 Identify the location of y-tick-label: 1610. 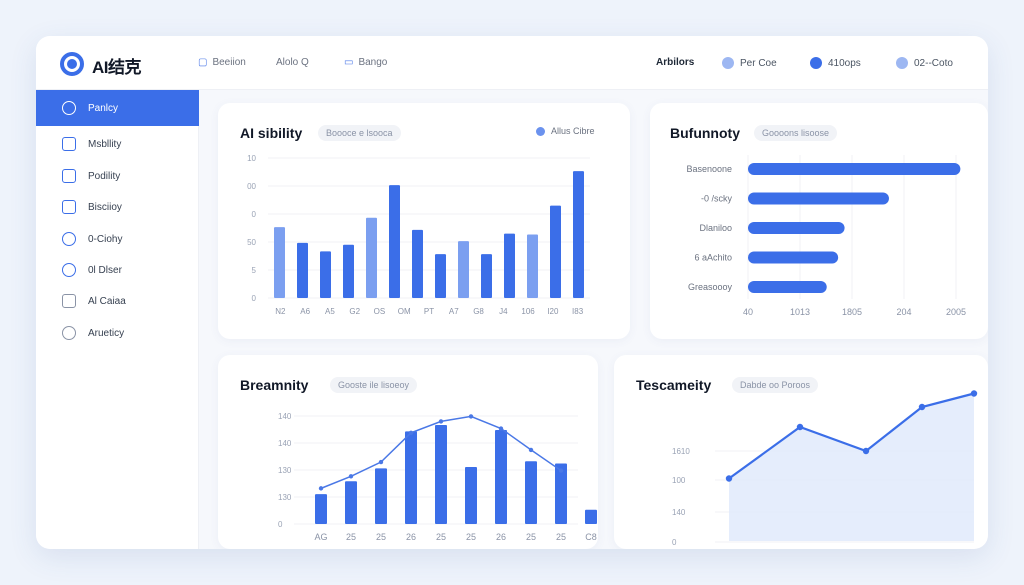
(681, 451).